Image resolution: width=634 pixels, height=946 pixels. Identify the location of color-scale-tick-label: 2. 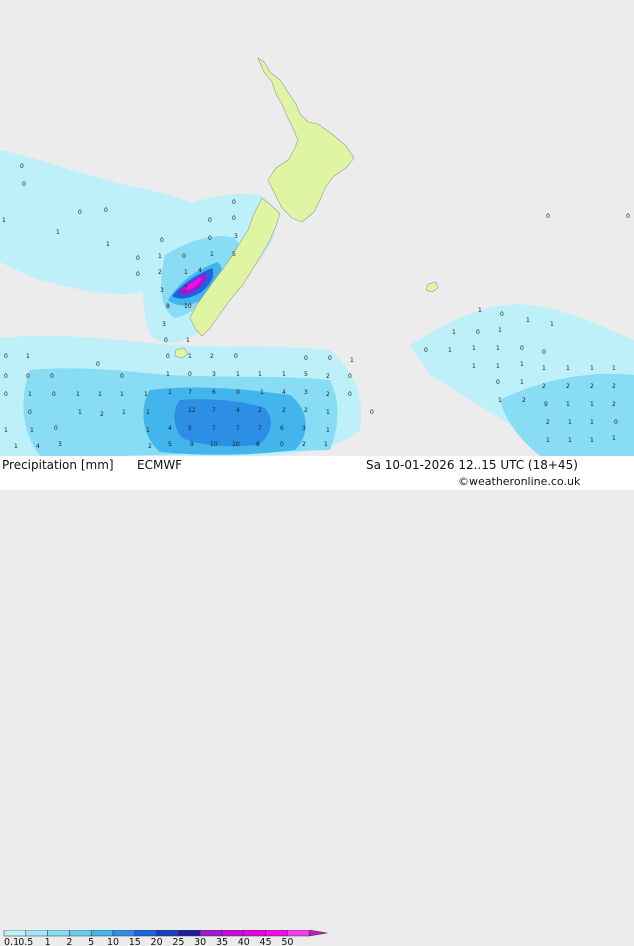
(69, 941).